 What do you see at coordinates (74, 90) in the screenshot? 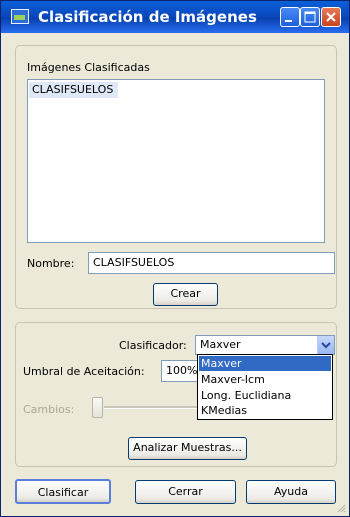
I see `list-item: CLASIFSUELOS` at bounding box center [74, 90].